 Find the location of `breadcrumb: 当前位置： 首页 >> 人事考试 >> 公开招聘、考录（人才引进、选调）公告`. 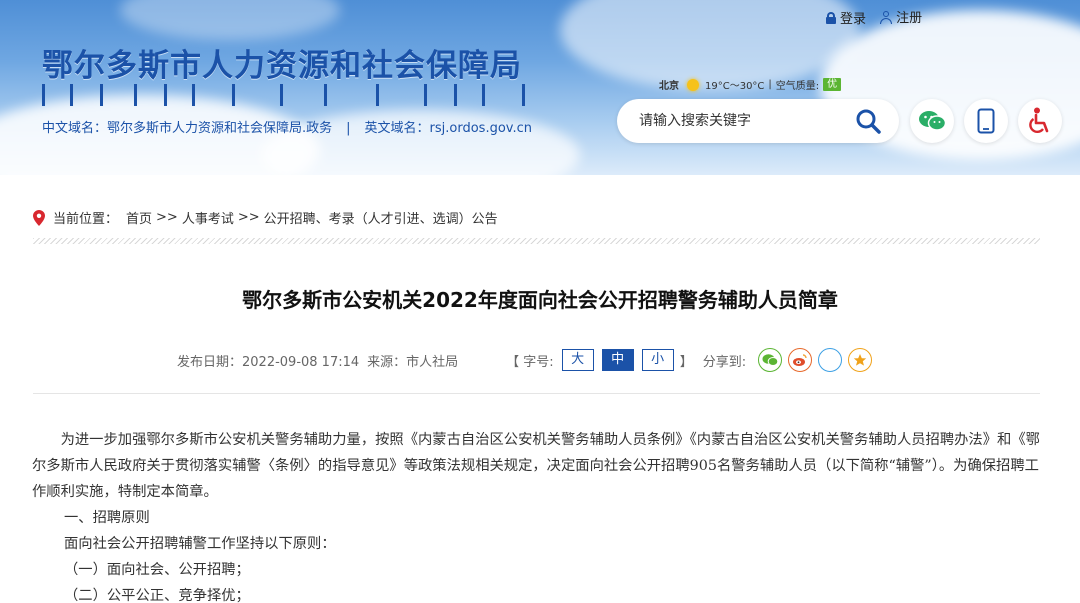

breadcrumb: 当前位置： 首页 >> 人事考试 >> 公开招聘、考录（人才引进、选调）公告 is located at coordinates (265, 217).